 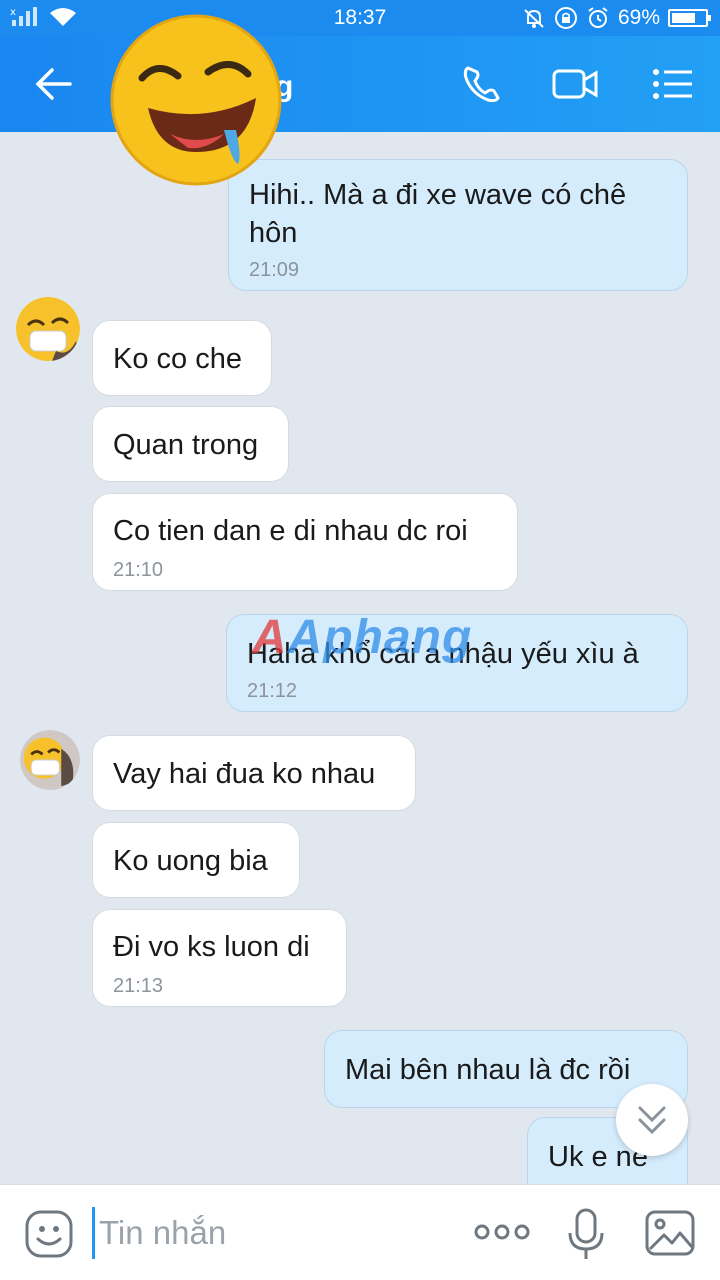 What do you see at coordinates (565, 18) in the screenshot?
I see `lock-rotation-icon` at bounding box center [565, 18].